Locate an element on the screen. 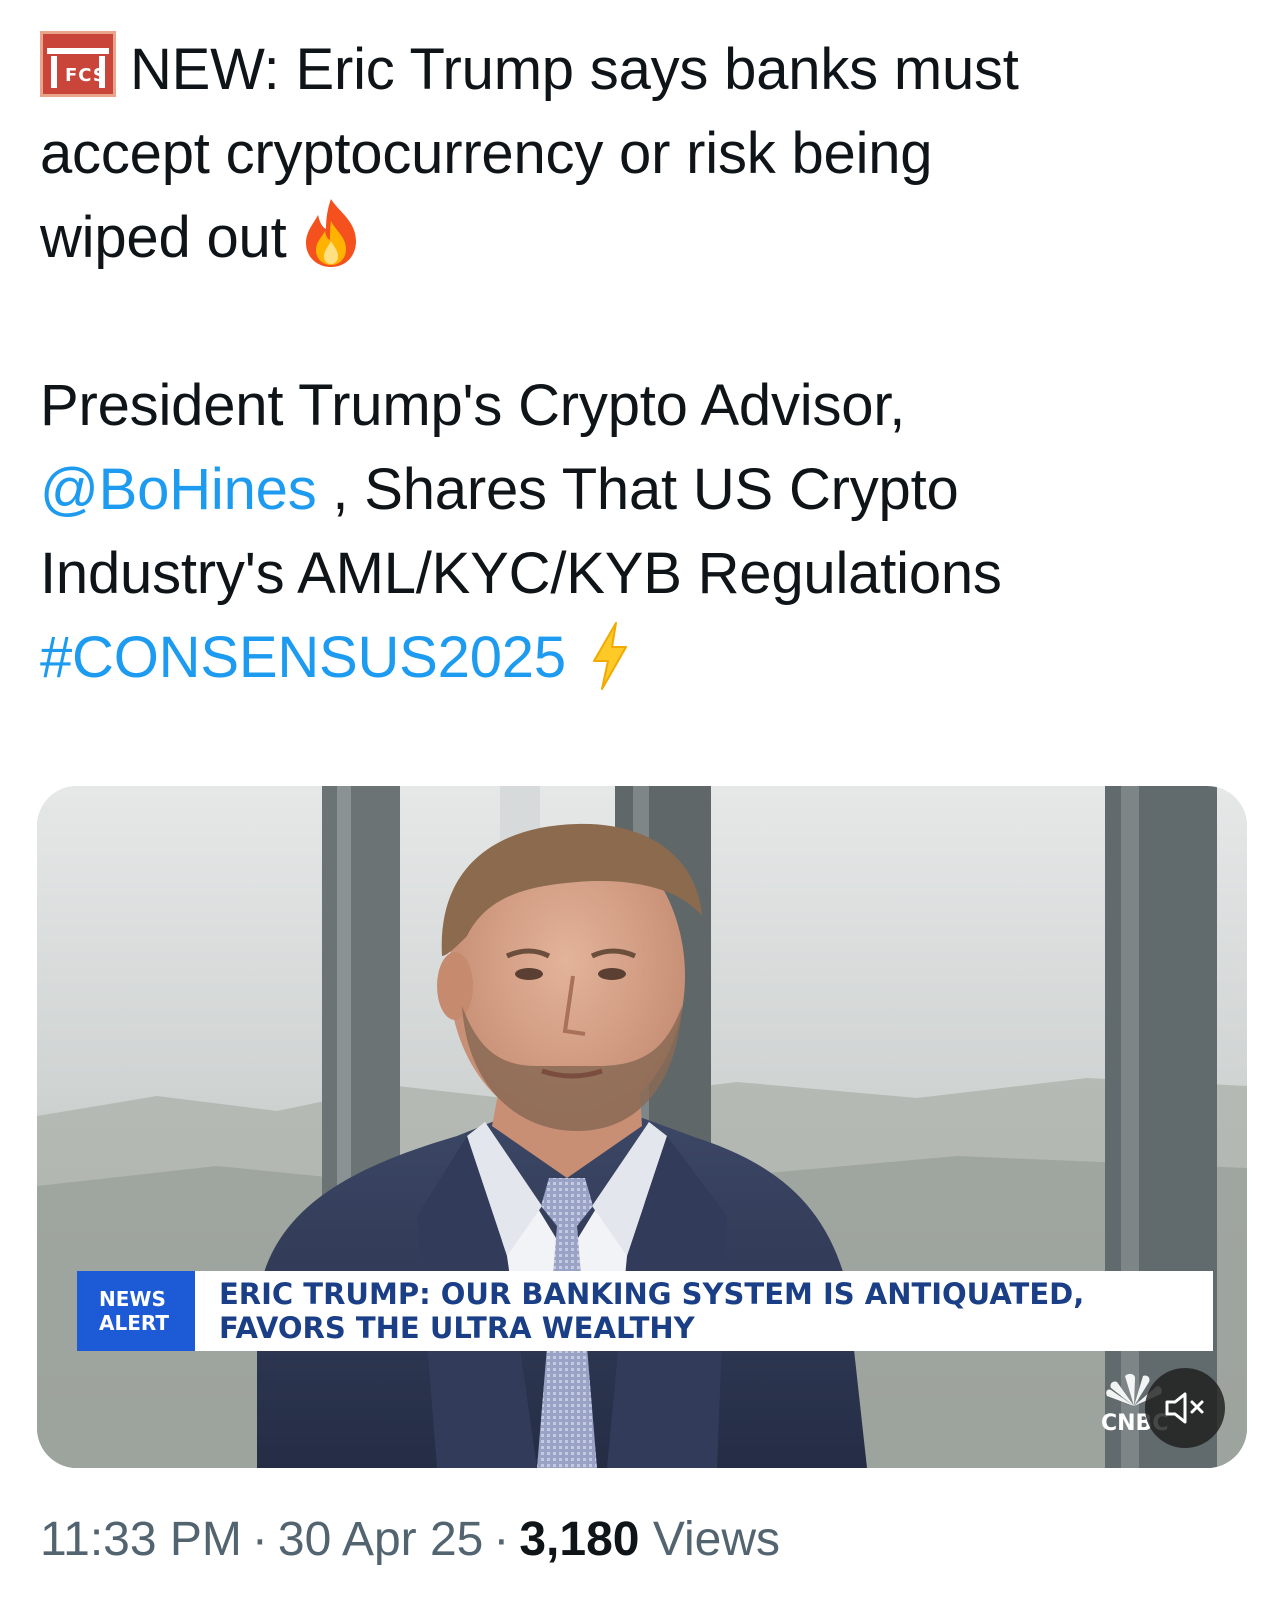 This screenshot has height=1600, width=1282. tweet-line-2: accept cryptocurrency or risk being is located at coordinates (486, 153).